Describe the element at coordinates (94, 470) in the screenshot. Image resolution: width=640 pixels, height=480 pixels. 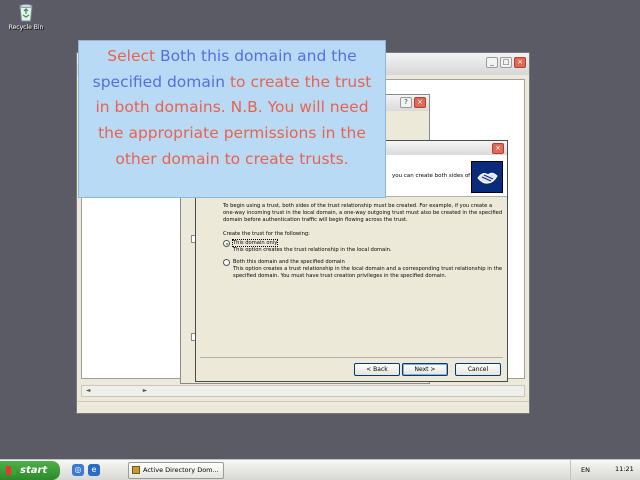
I see `quick-launch-ie-icon: e` at that location.